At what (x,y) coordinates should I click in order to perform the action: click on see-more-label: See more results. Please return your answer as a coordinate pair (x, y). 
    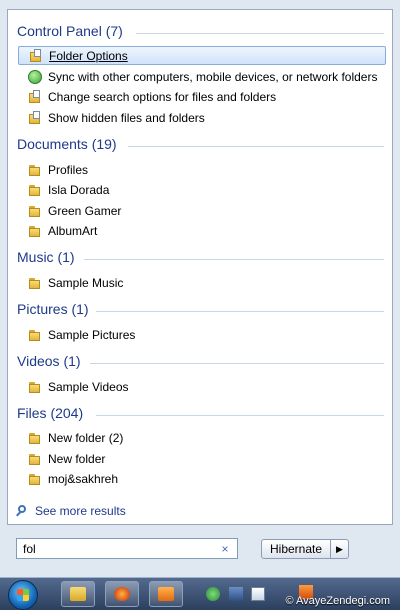
    Looking at the image, I should click on (80, 511).